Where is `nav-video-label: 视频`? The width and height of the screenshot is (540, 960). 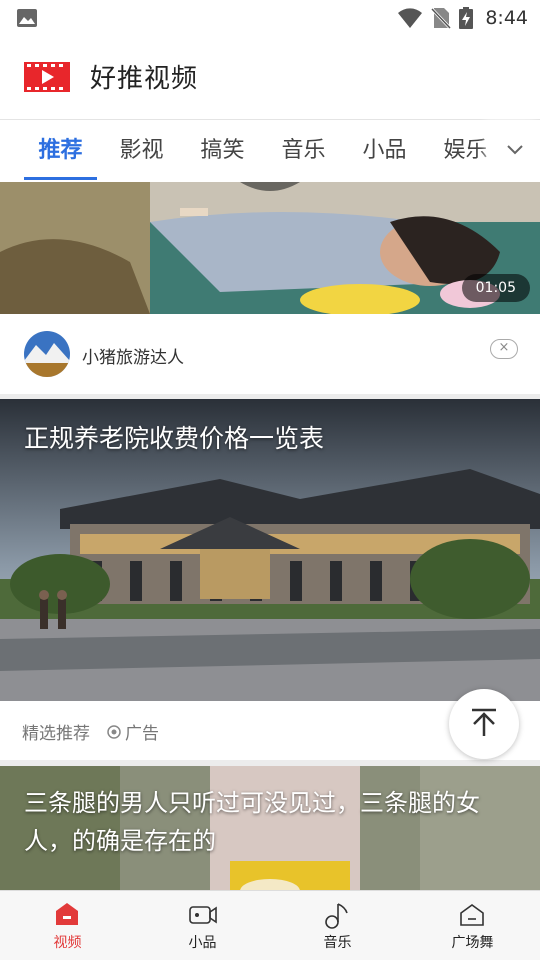
nav-video-label: 视频 is located at coordinates (67, 943).